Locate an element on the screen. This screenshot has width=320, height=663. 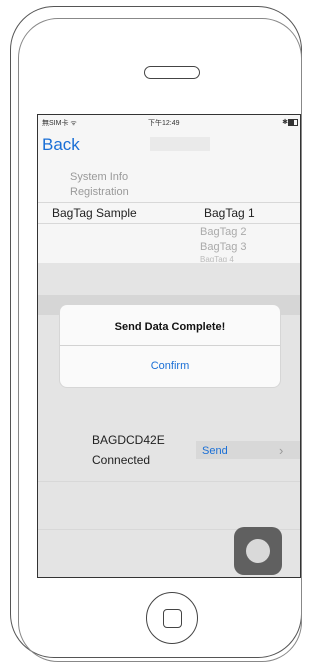
device-row: BAGDCD42E Connected Send › is located at coordinates (169, 456).